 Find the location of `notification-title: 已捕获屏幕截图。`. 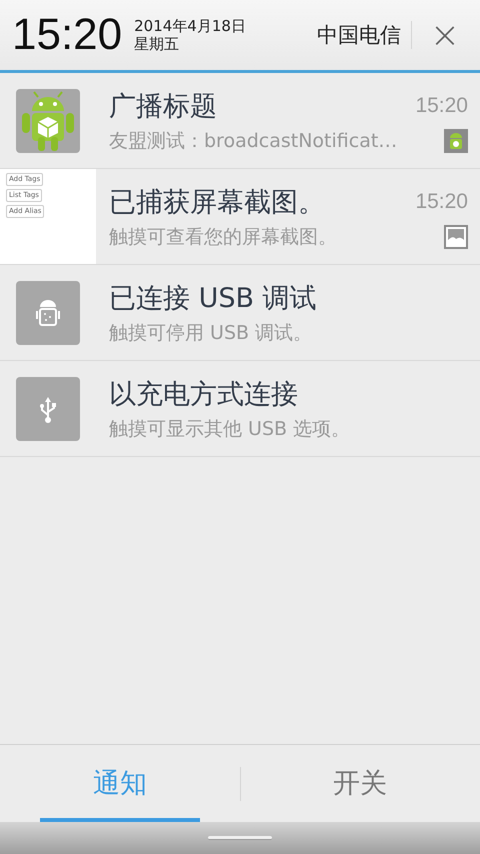

notification-title: 已捕获屏幕截图。 is located at coordinates (217, 203).